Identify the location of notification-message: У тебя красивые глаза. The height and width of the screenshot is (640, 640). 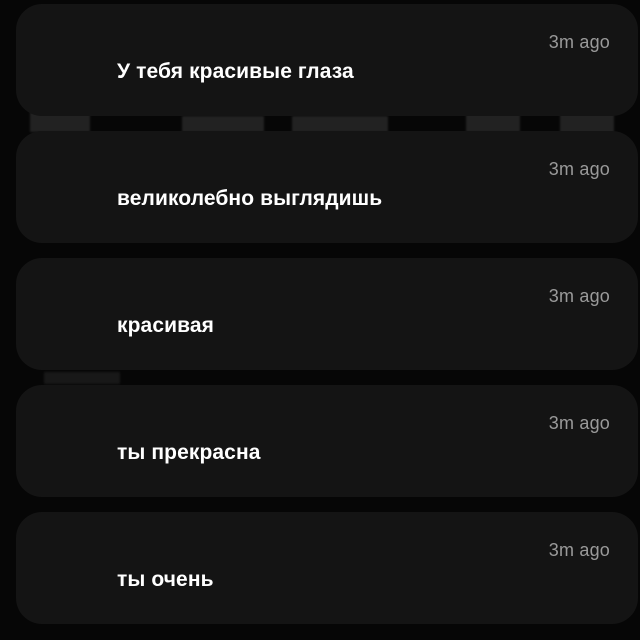
(235, 71).